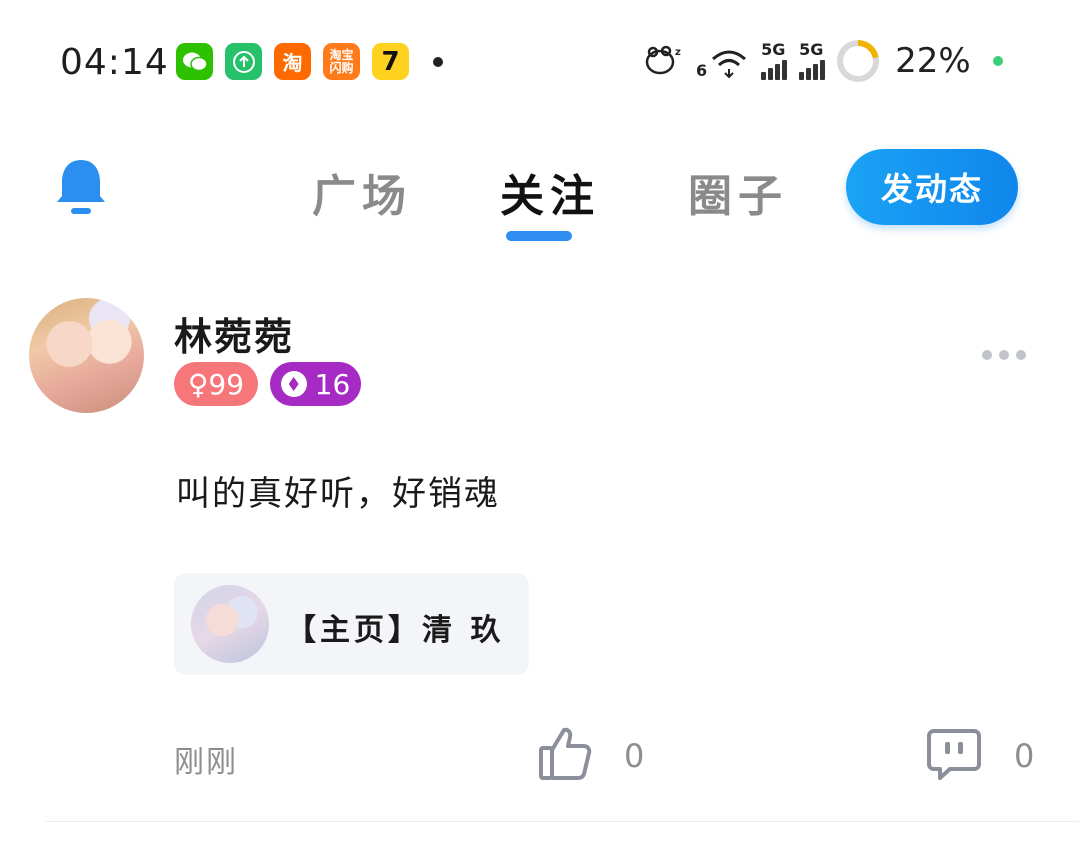 Image resolution: width=1079 pixels, height=859 pixels. I want to click on tab-circles: 圈子, so click(738, 192).